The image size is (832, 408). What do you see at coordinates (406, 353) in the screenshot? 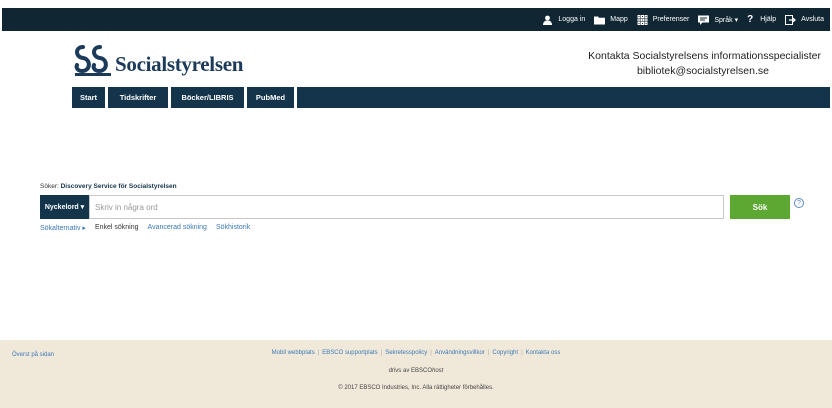
I see `footer-link-privacy: Sekretesspolicy` at bounding box center [406, 353].